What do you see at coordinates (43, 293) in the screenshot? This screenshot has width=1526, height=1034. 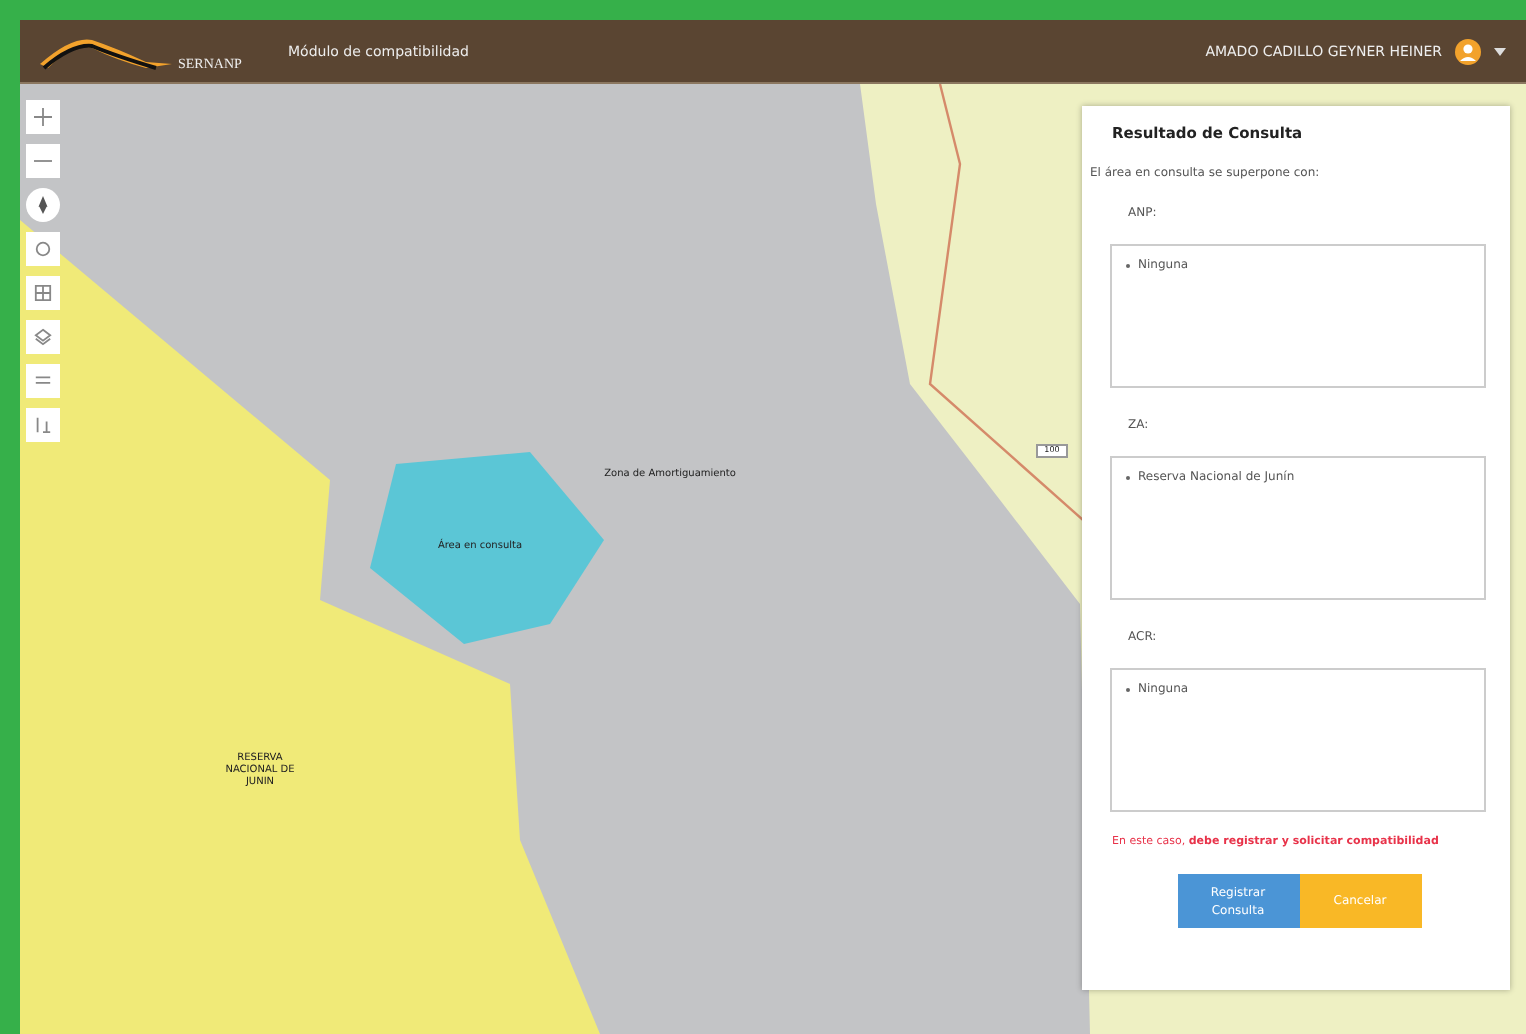 I see `grid-icon` at bounding box center [43, 293].